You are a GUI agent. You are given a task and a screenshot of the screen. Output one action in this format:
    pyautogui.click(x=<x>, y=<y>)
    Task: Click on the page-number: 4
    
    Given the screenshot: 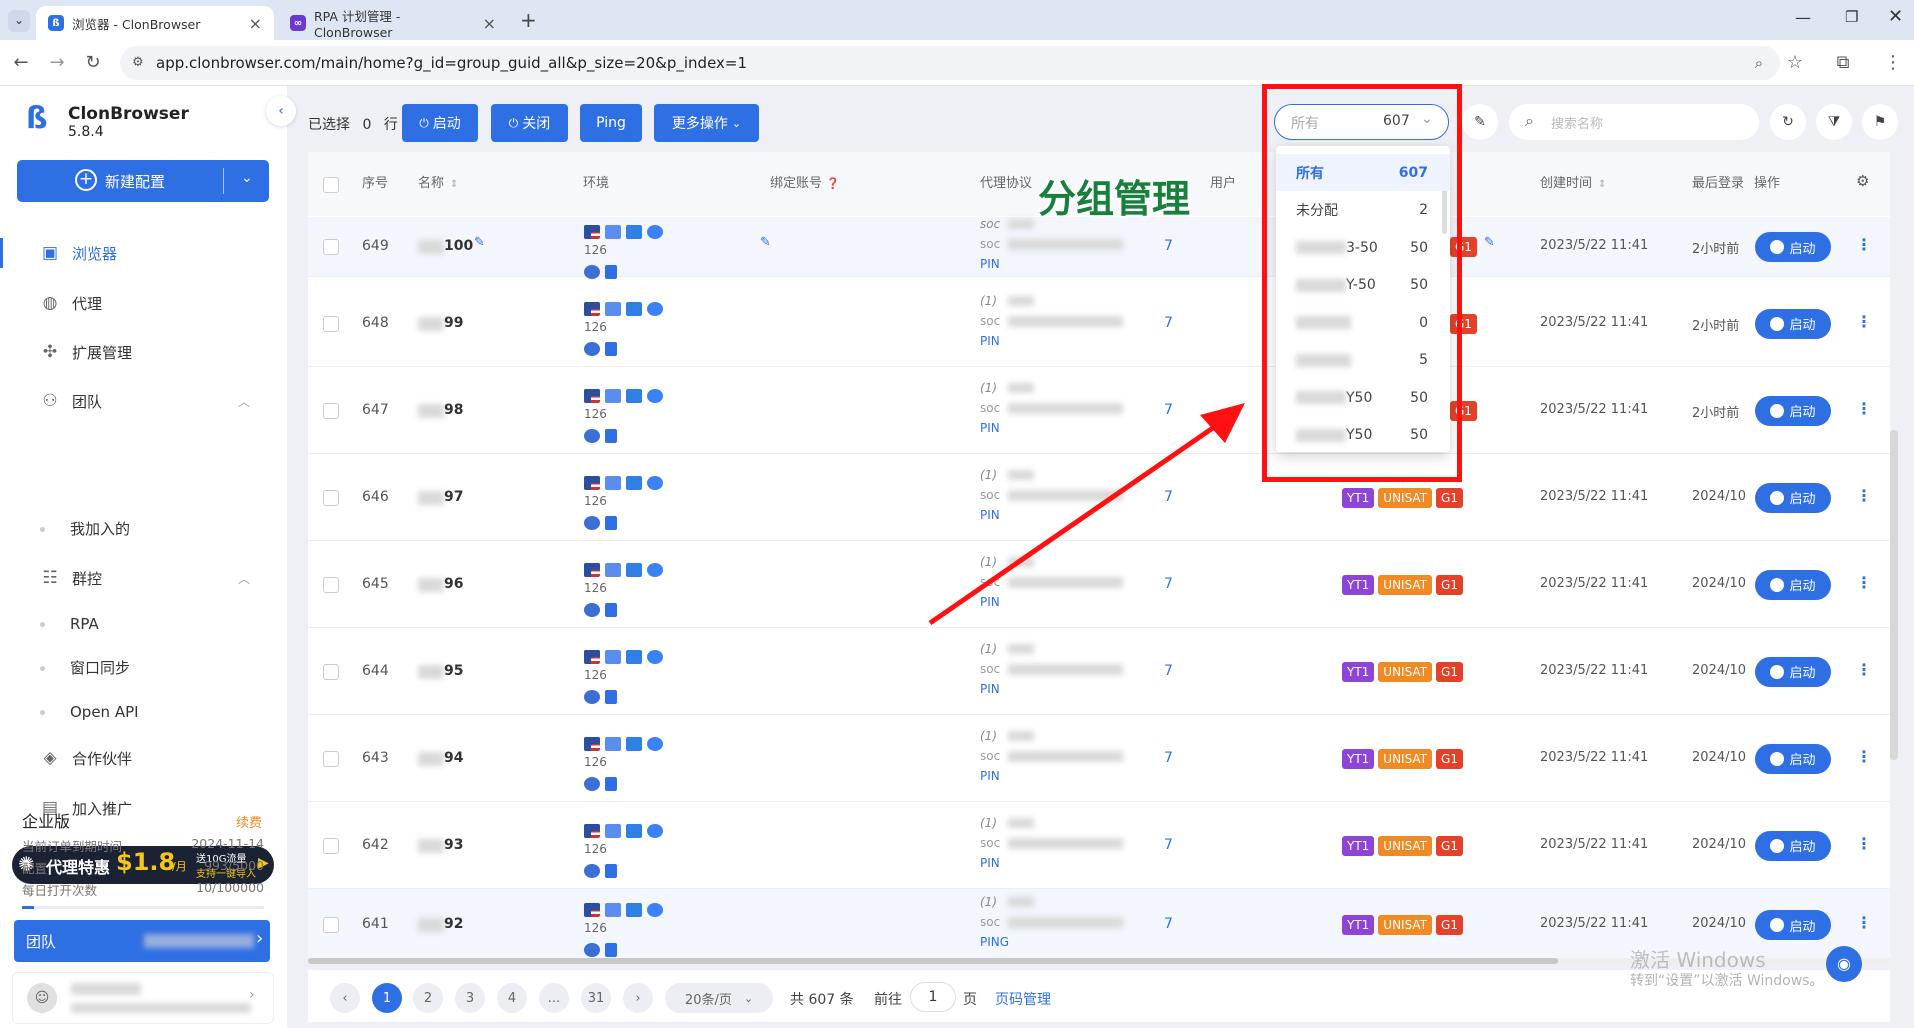 What is the action you would take?
    pyautogui.click(x=512, y=998)
    